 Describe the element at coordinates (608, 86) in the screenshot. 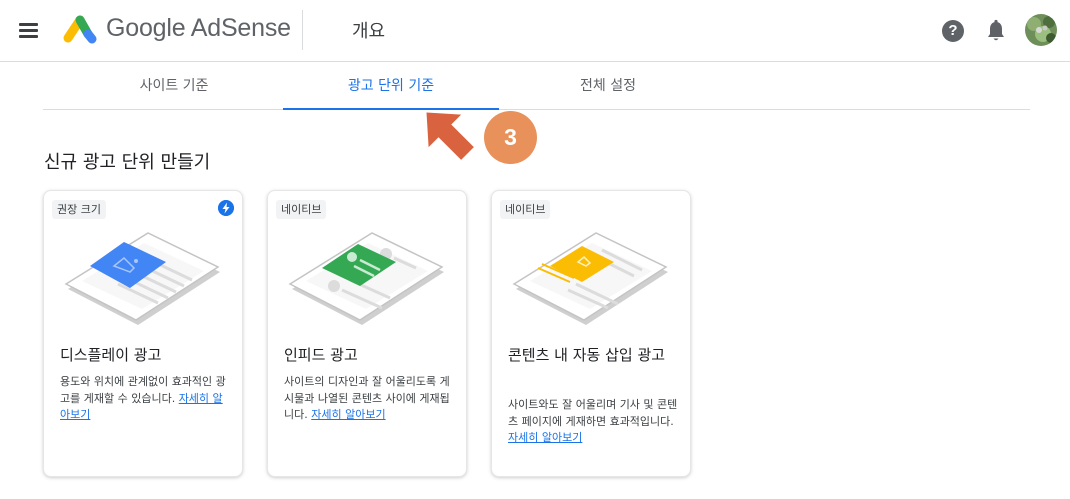

I see `tab-global-settings: 전체 설정` at that location.